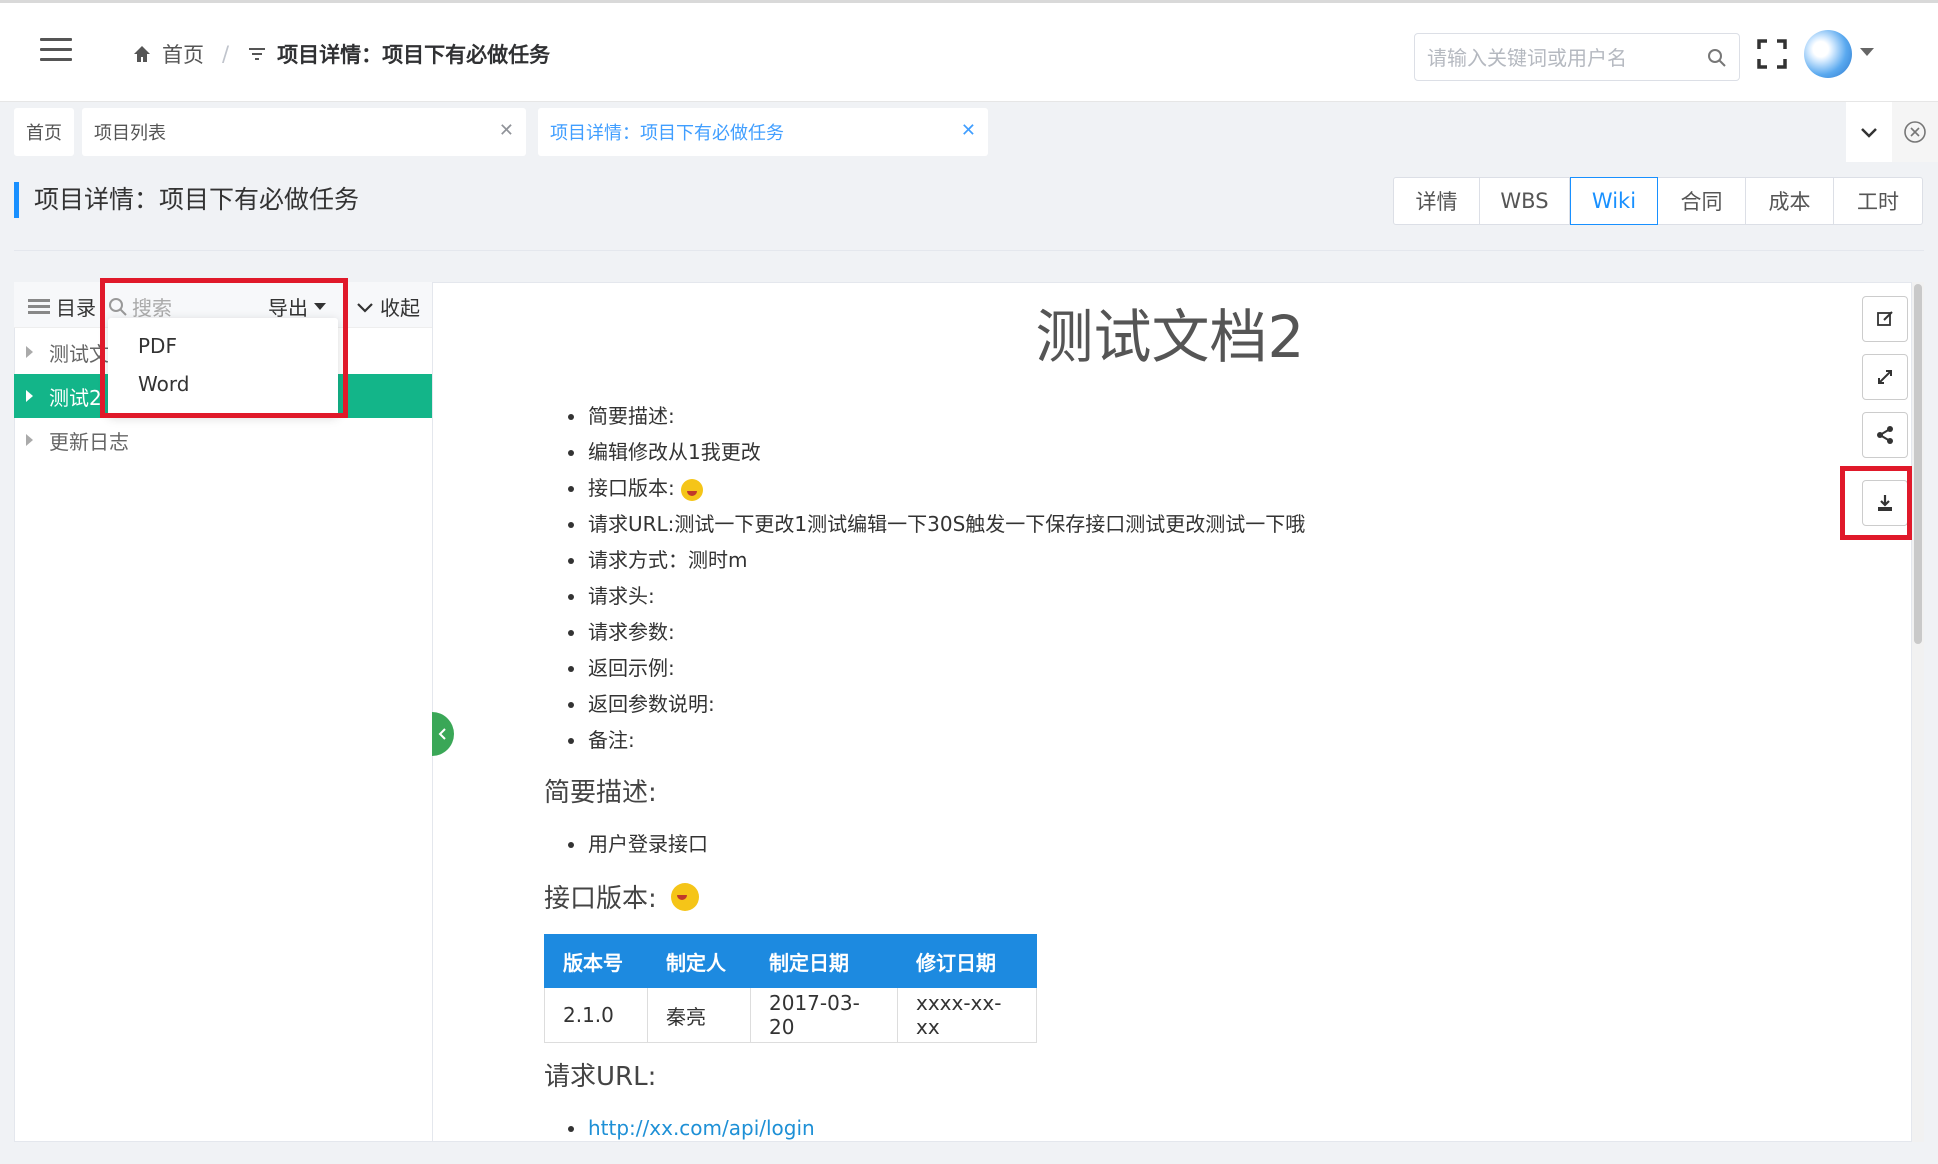 This screenshot has height=1164, width=1938. I want to click on list-item: 编辑修改从1我更改, so click(936, 452).